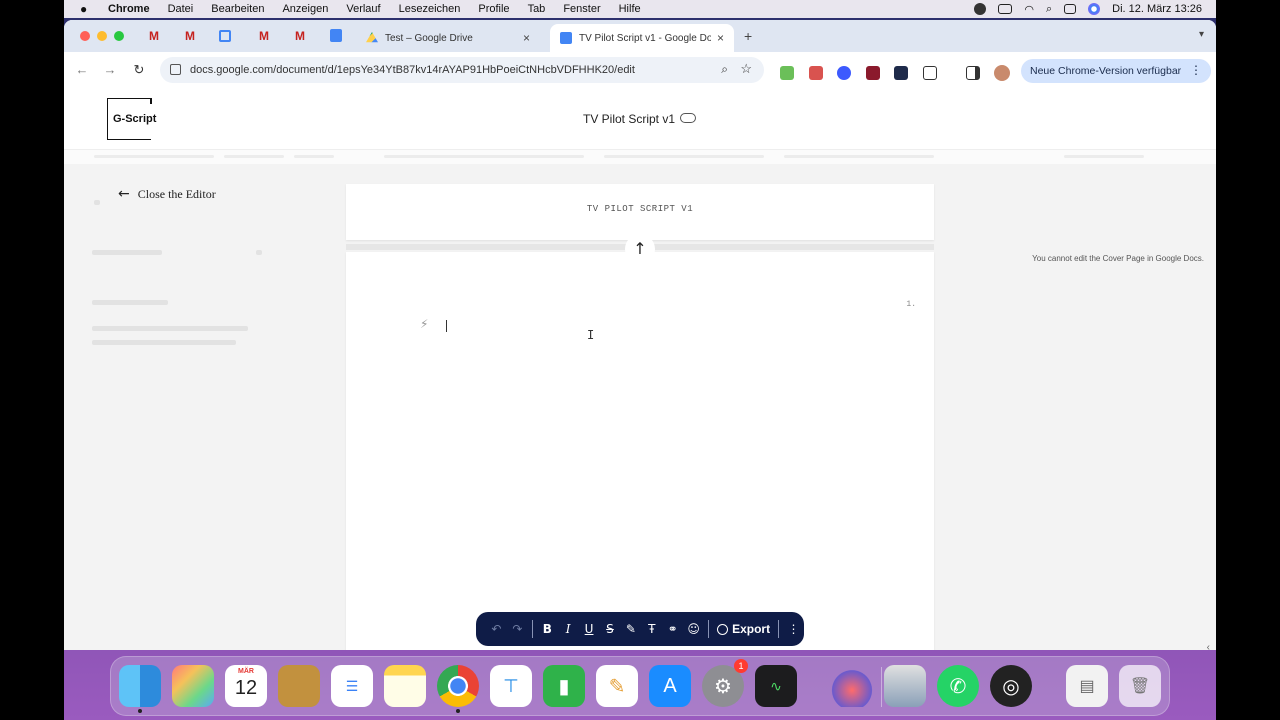 This screenshot has height=720, width=1280. I want to click on calendar-icon: MÄR 12, so click(246, 686).